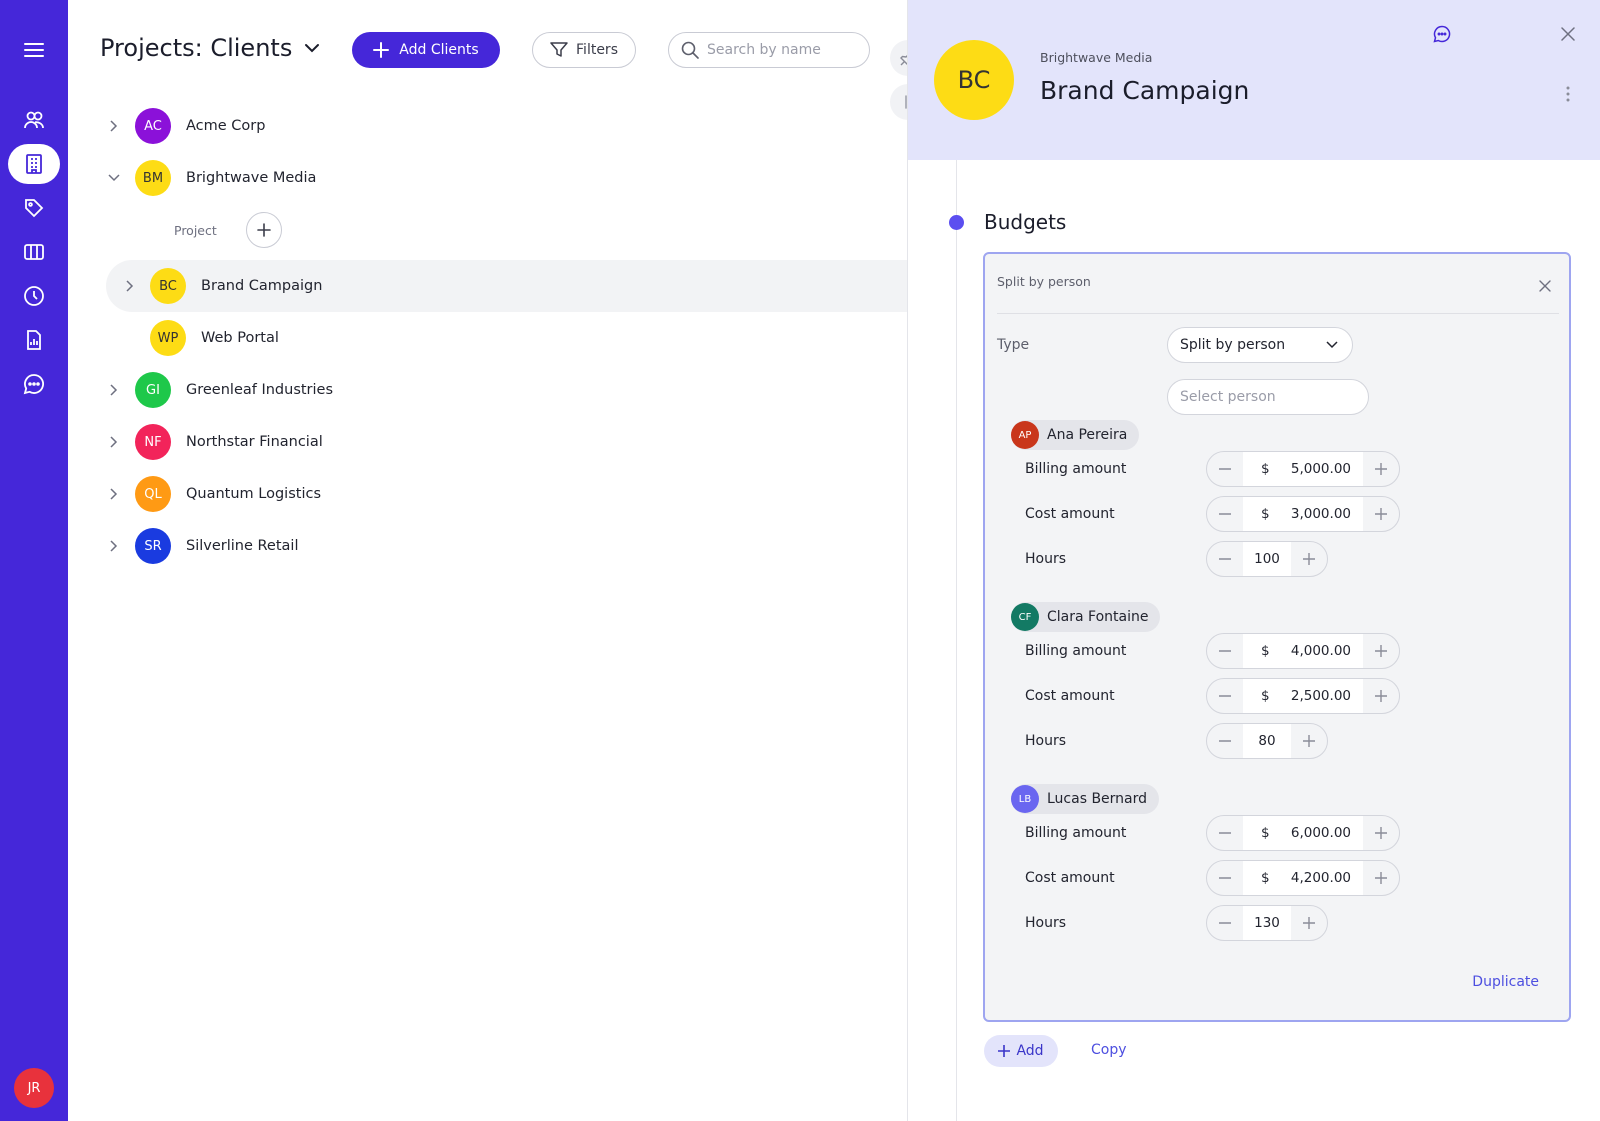  What do you see at coordinates (259, 390) in the screenshot?
I see `client-name: Greenleaf Industries` at bounding box center [259, 390].